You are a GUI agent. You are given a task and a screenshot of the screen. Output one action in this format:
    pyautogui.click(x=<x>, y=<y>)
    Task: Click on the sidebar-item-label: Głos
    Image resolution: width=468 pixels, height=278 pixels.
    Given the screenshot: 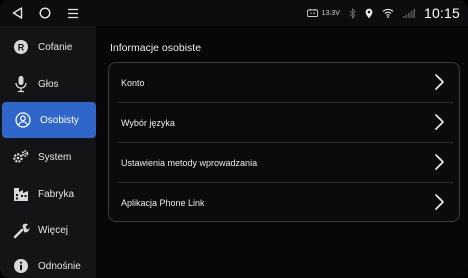 What is the action you would take?
    pyautogui.click(x=48, y=84)
    